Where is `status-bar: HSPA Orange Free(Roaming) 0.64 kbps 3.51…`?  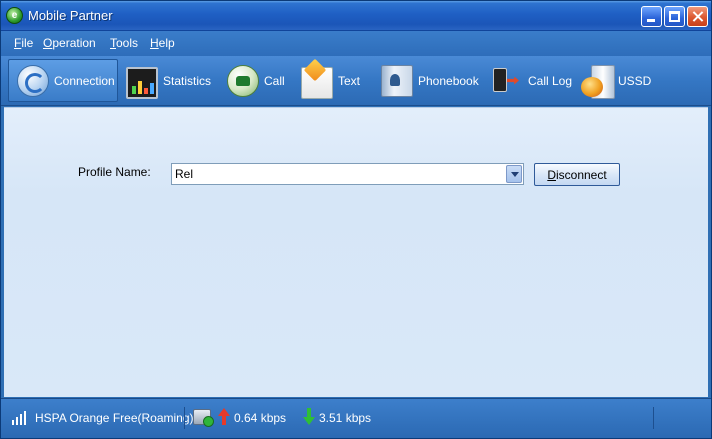 status-bar: HSPA Orange Free(Roaming) 0.64 kbps 3.51… is located at coordinates (356, 418).